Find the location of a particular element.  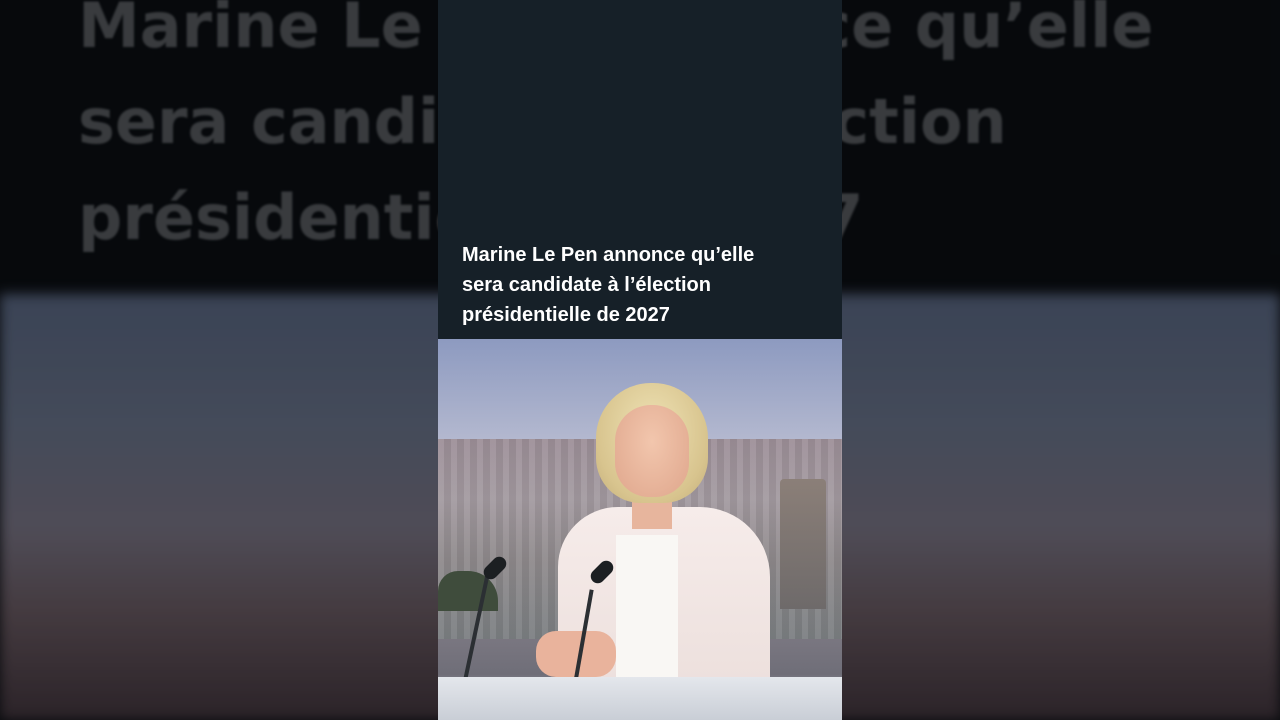

headline-line: présidentielle de 2027 is located at coordinates (566, 315).